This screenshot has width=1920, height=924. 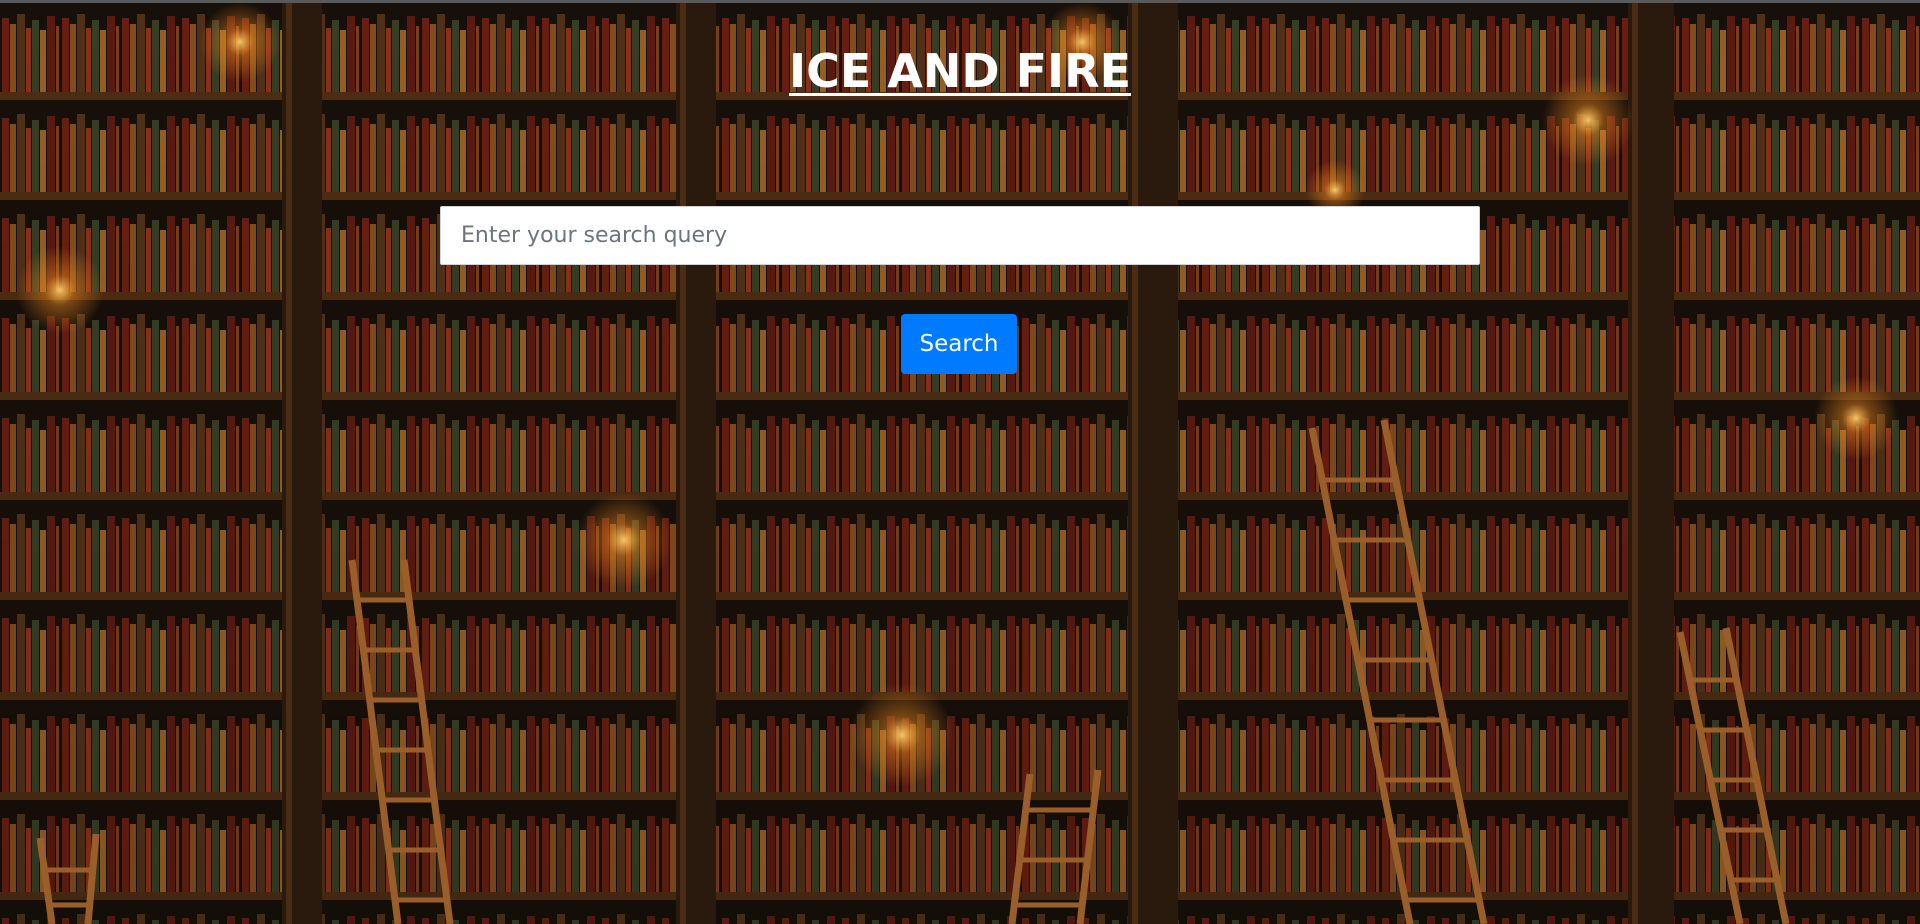 I want to click on page-title-text: ICE AND FIRE, so click(x=960, y=71).